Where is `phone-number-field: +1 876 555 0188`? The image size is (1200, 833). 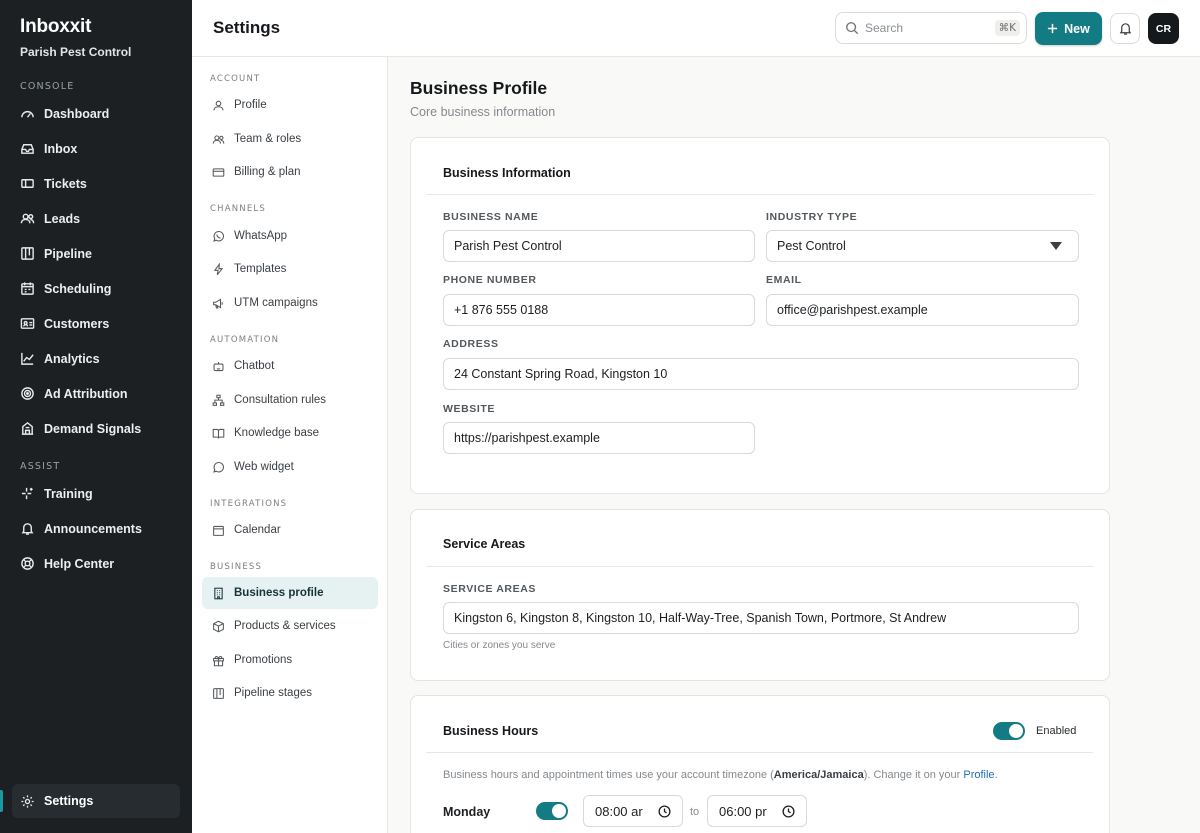 phone-number-field: +1 876 555 0188 is located at coordinates (599, 310).